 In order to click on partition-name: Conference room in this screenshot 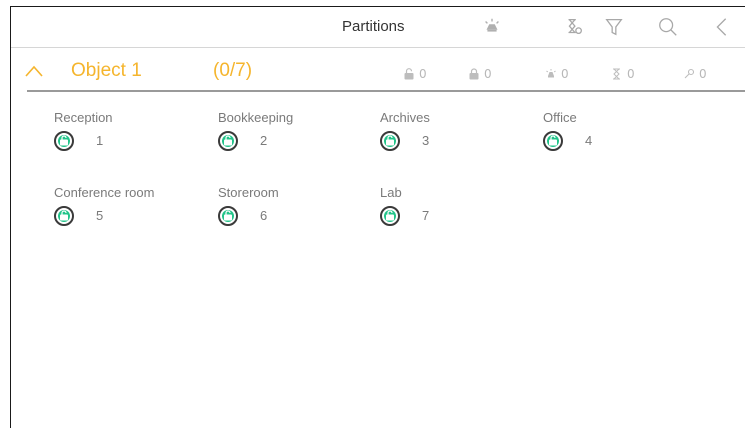, I will do `click(104, 192)`.